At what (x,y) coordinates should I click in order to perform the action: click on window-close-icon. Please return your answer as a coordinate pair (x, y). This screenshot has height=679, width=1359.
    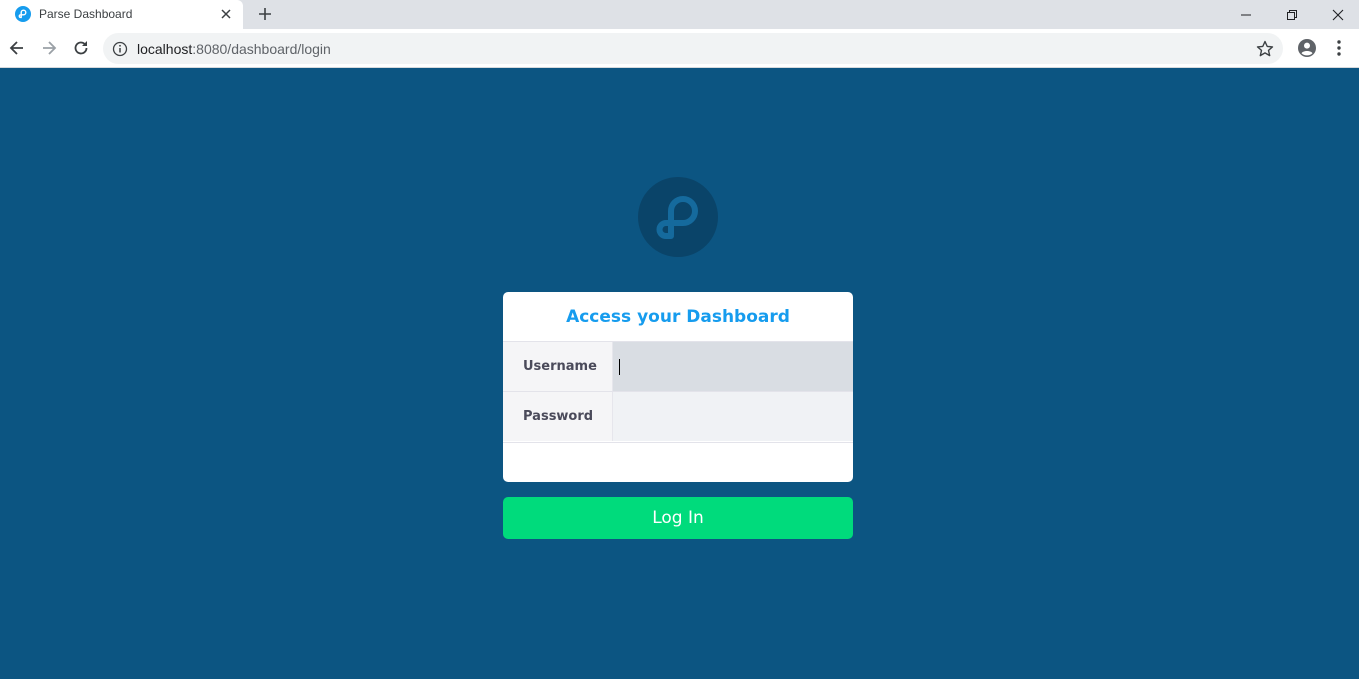
    Looking at the image, I should click on (1338, 14).